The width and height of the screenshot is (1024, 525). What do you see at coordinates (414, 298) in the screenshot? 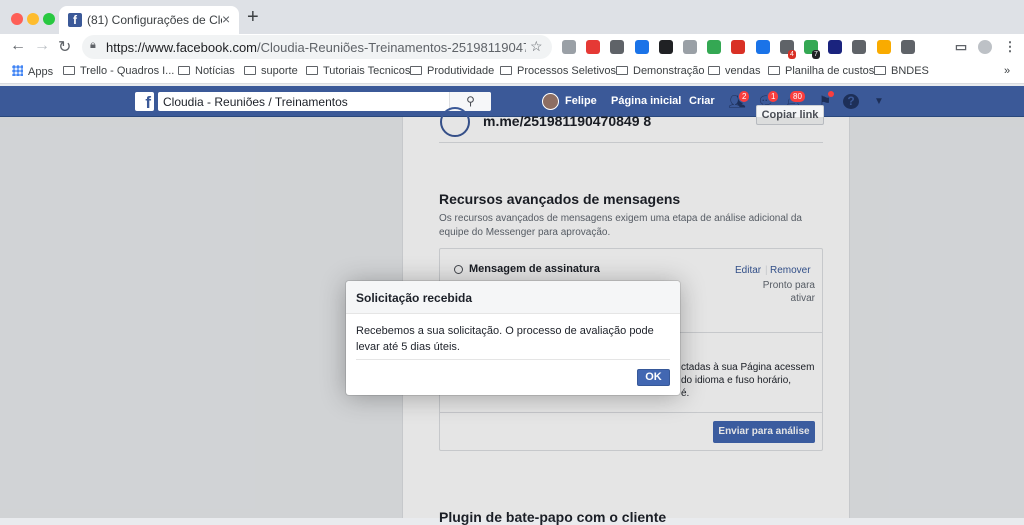
I see `dialog-title: Solicitação recebida` at bounding box center [414, 298].